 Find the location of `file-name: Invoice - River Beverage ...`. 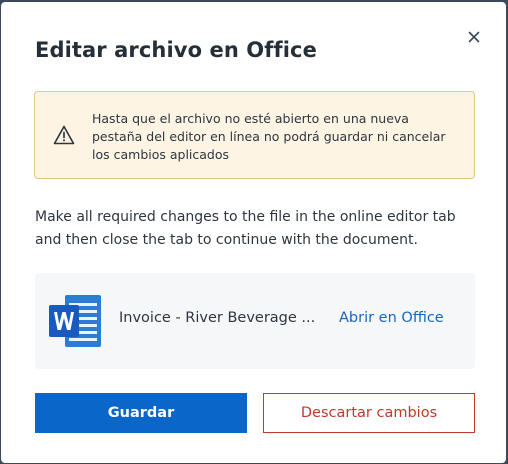

file-name: Invoice - River Beverage ... is located at coordinates (217, 318).